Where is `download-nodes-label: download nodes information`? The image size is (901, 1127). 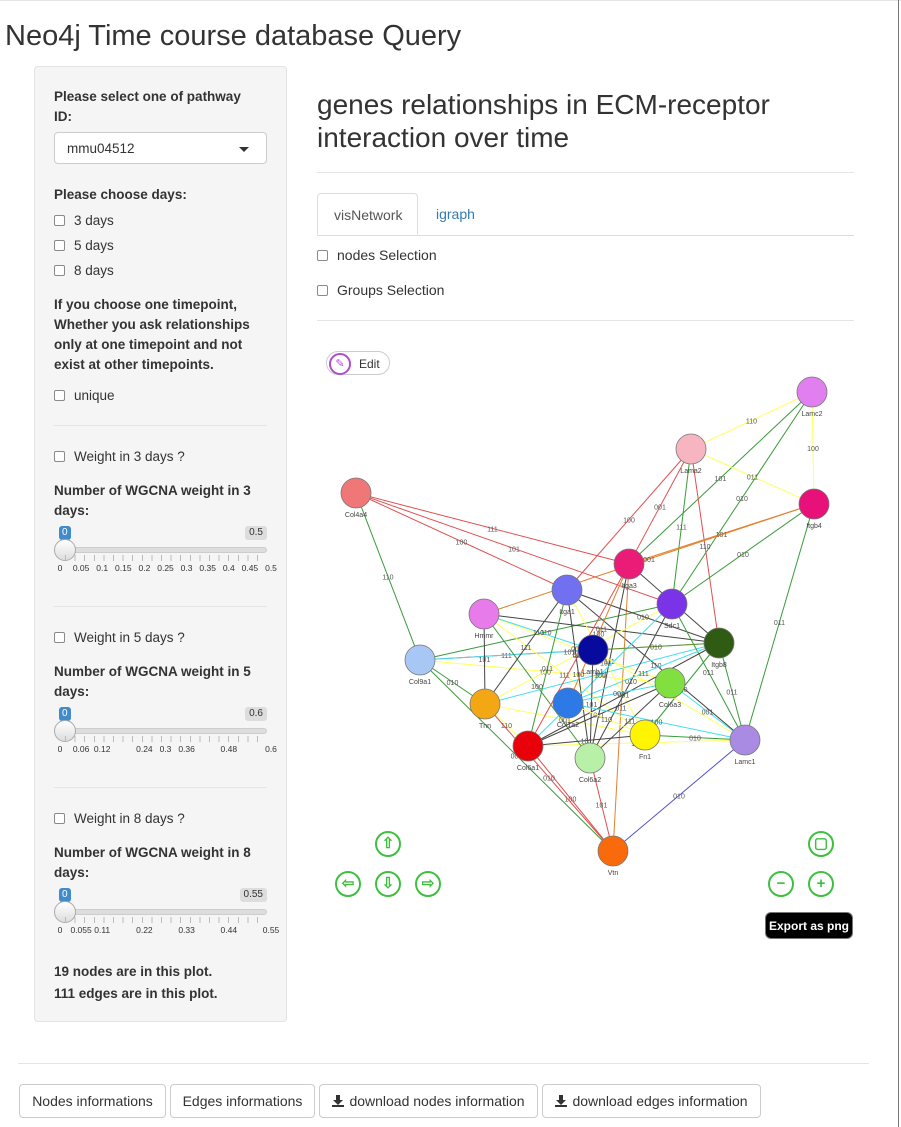 download-nodes-label: download nodes information is located at coordinates (437, 1101).